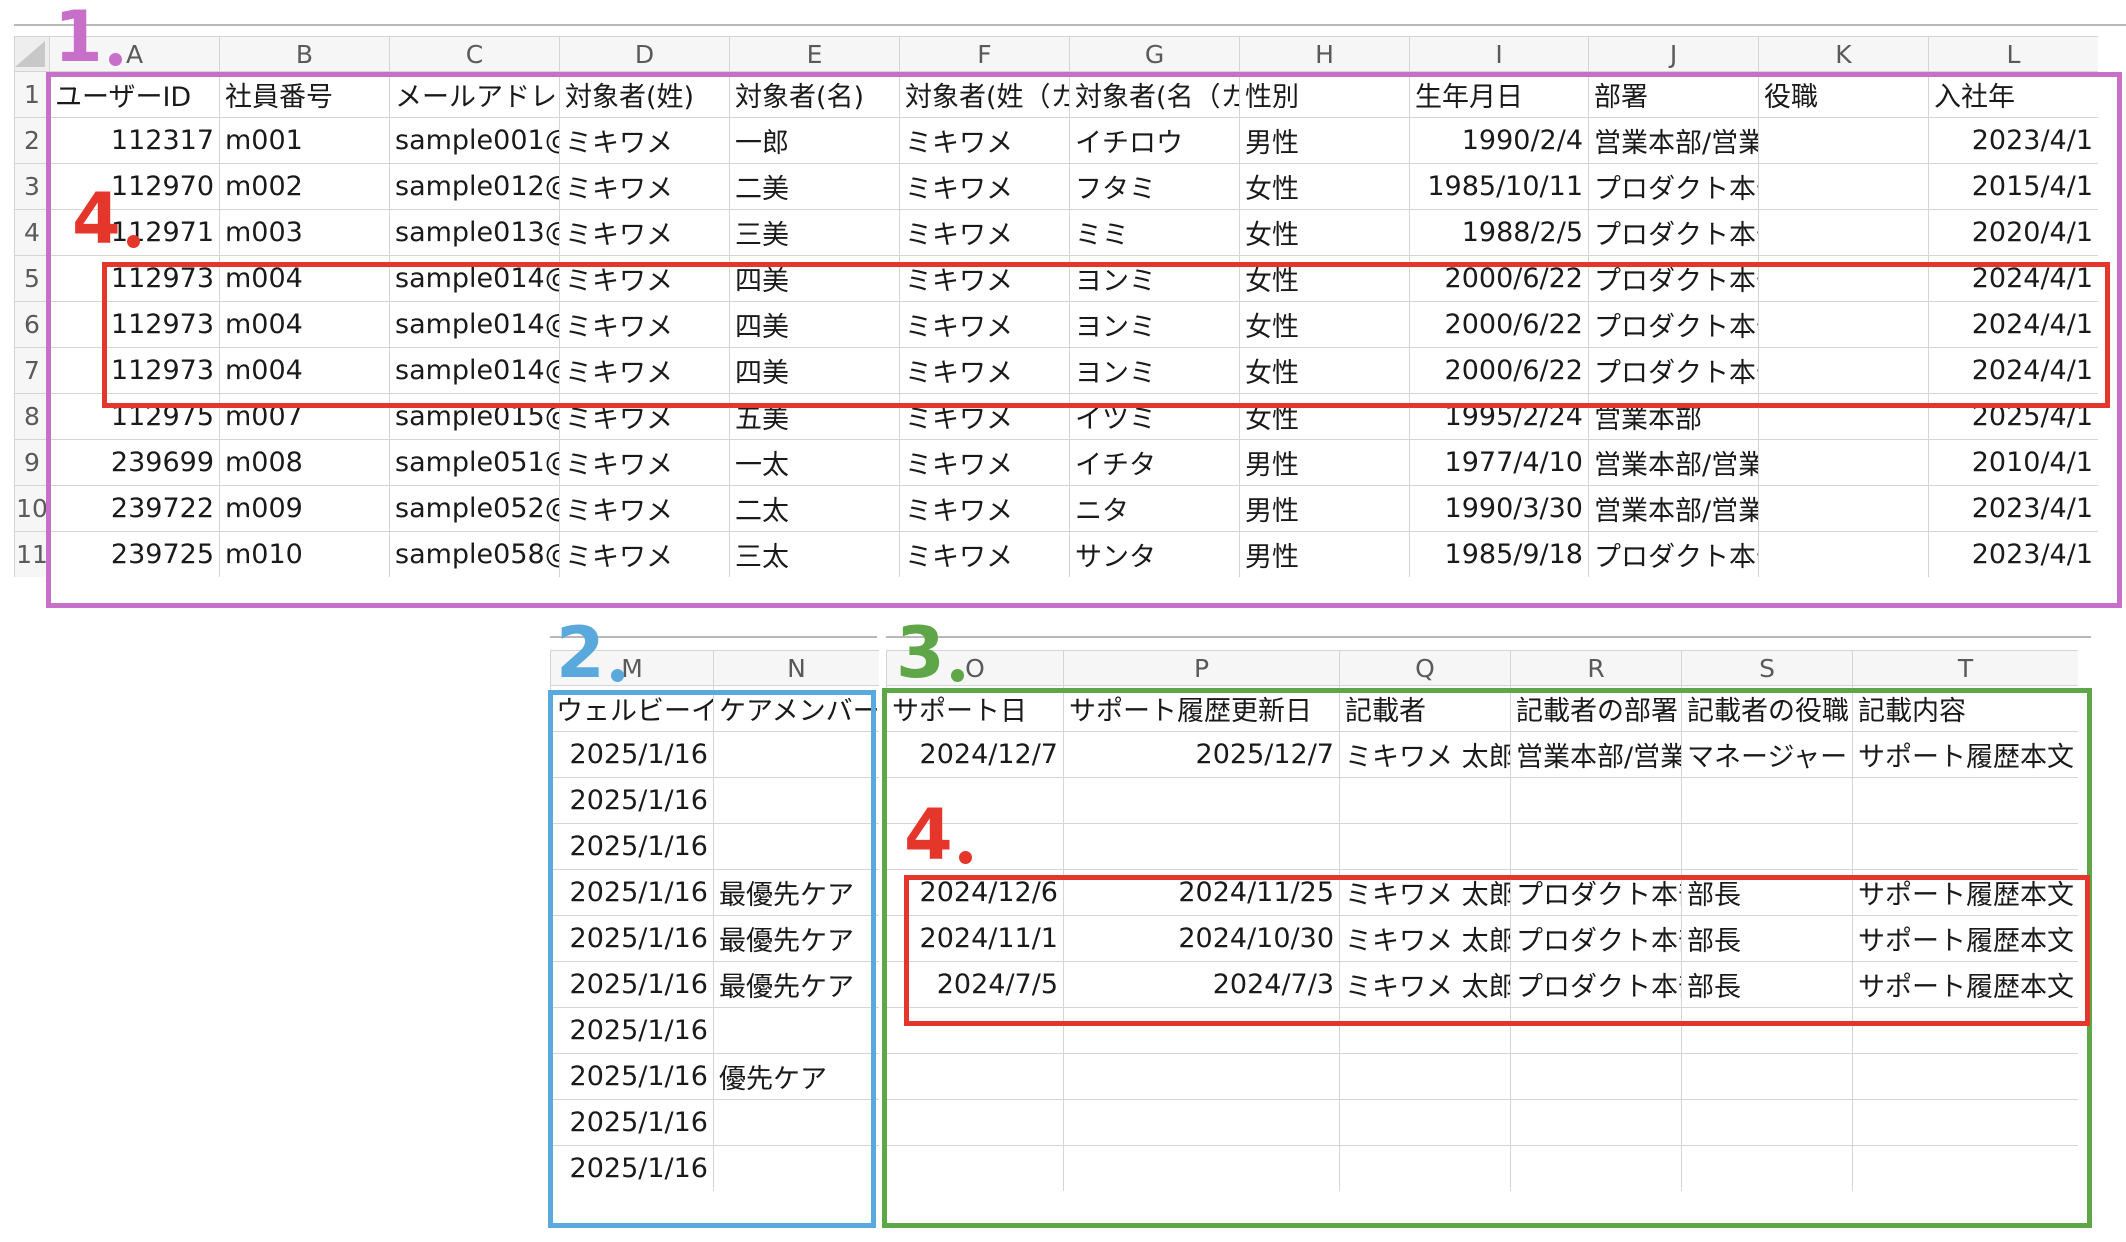 The image size is (2126, 1242). I want to click on select-all-corner, so click(32, 54).